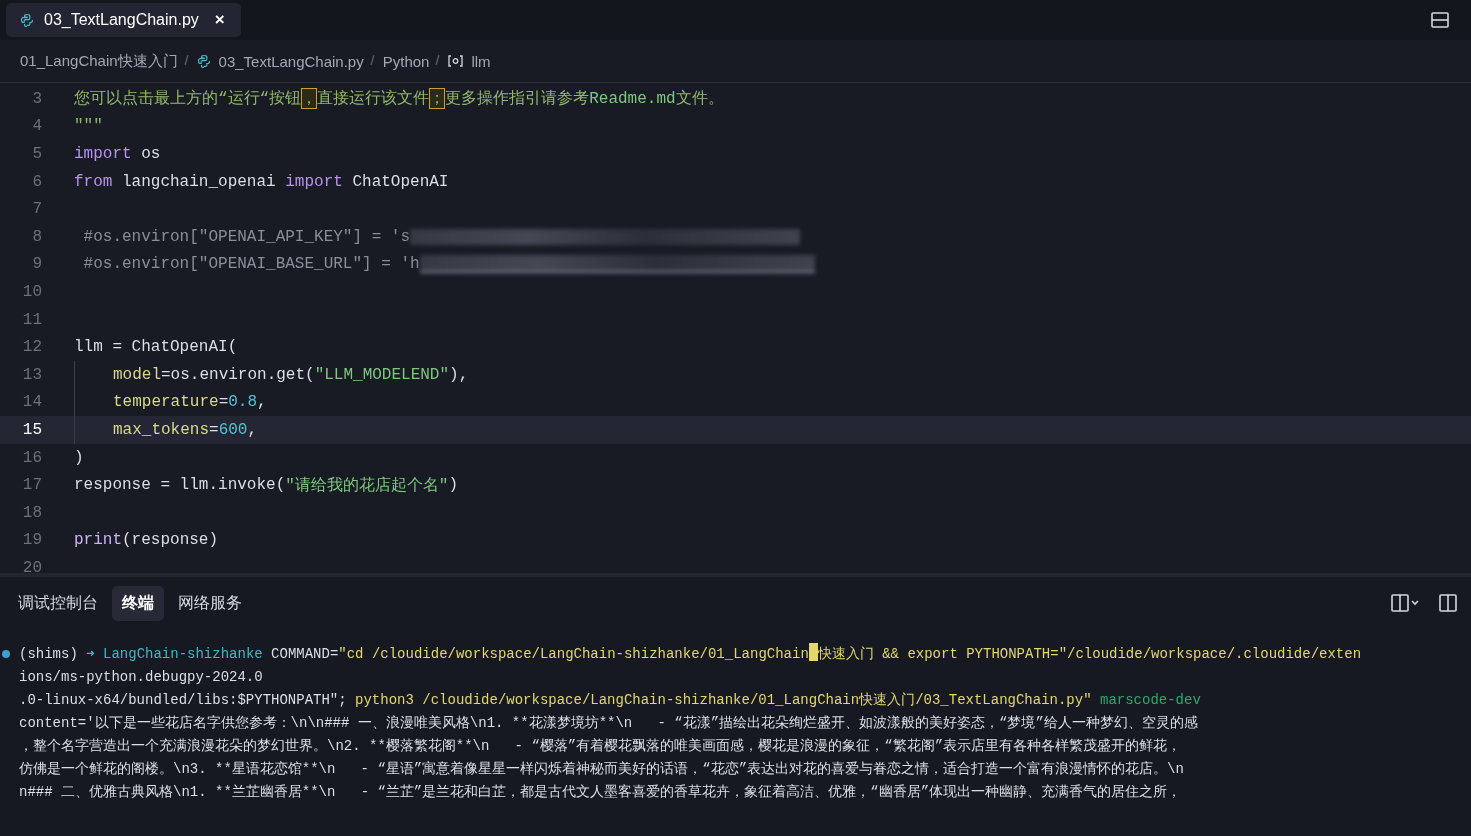 This screenshot has height=836, width=1471. What do you see at coordinates (517, 99) in the screenshot?
I see `code-token: 更多操作指引请参考` at bounding box center [517, 99].